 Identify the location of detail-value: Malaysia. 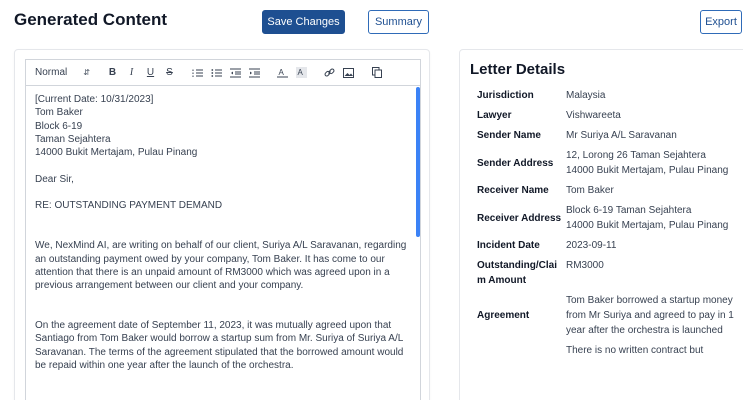
(586, 95).